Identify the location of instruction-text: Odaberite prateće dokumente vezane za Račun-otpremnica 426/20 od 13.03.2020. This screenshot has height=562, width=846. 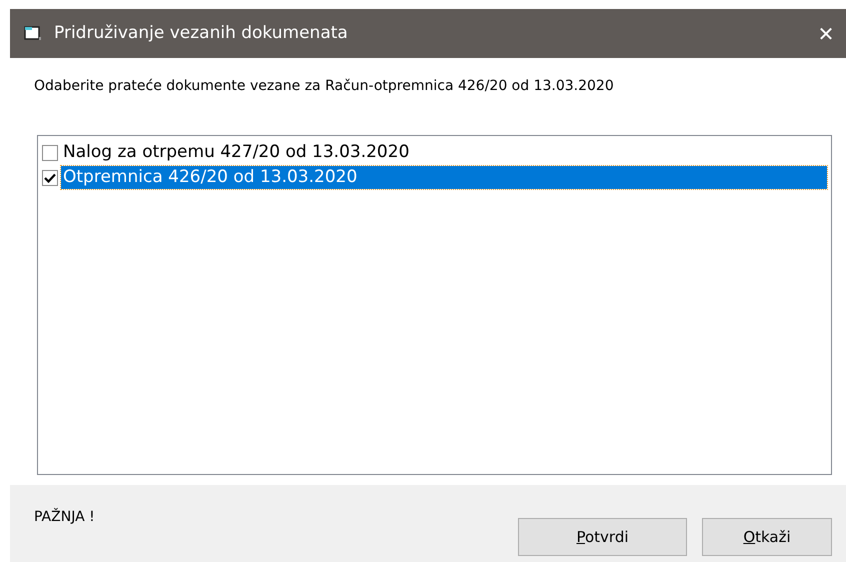
(324, 86).